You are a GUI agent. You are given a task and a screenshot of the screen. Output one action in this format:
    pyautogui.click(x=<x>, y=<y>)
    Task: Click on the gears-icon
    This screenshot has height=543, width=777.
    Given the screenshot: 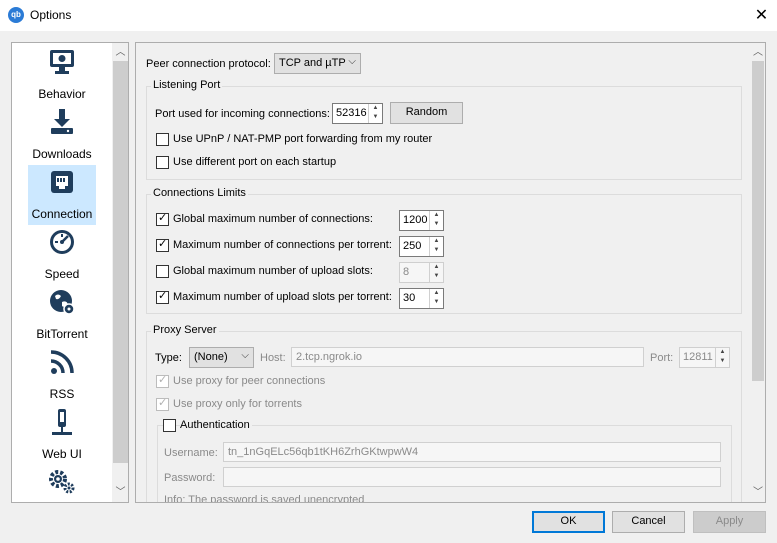 What is the action you would take?
    pyautogui.click(x=62, y=482)
    